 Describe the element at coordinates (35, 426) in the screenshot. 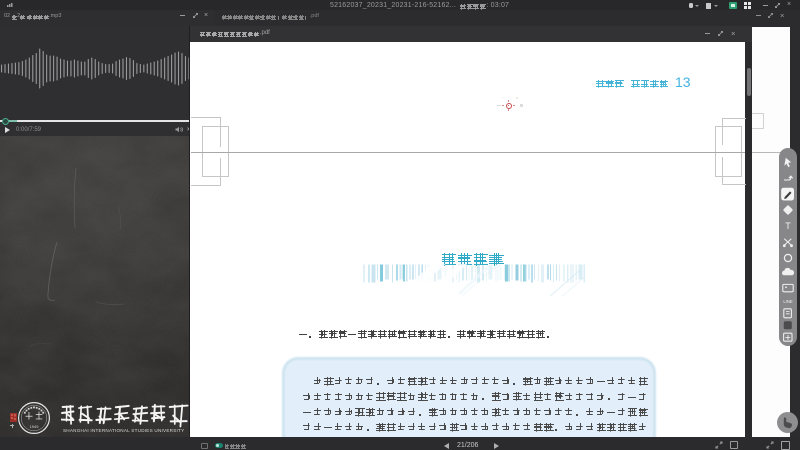

I see `svg-text: 1949` at that location.